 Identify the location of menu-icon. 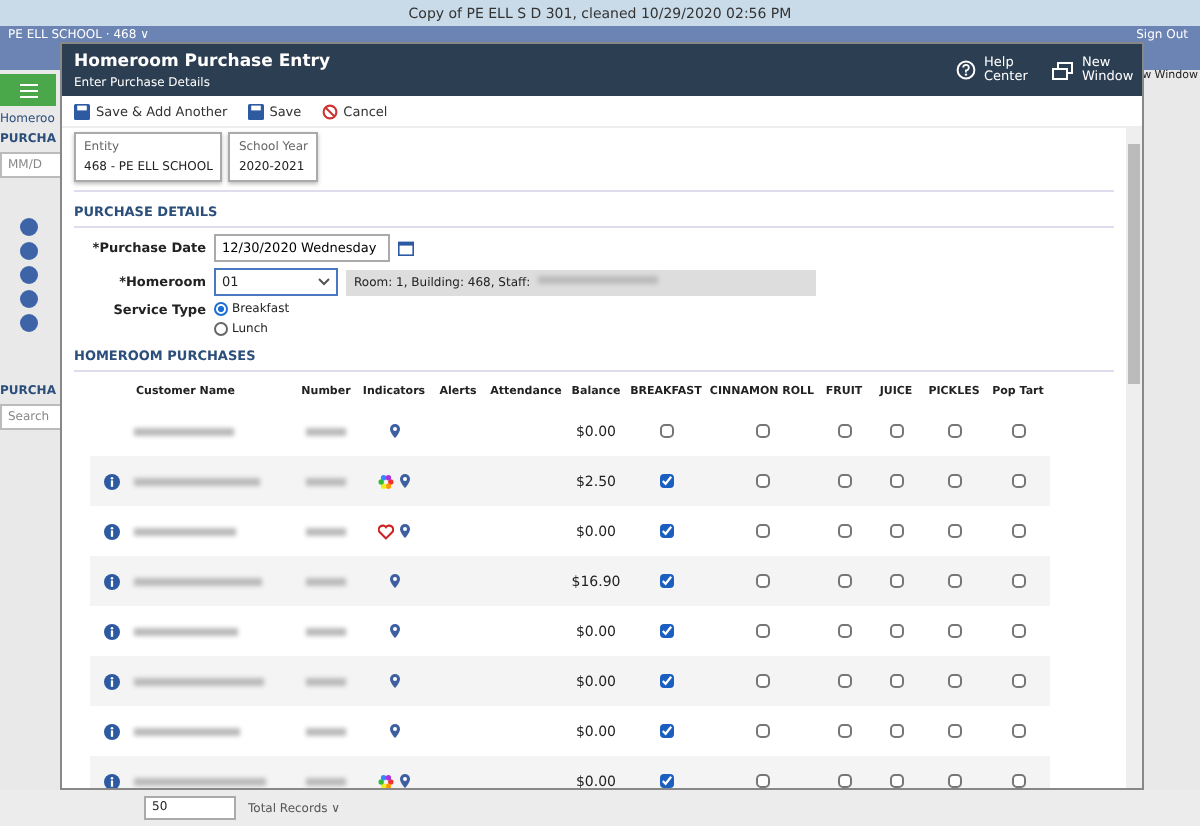
(28, 90).